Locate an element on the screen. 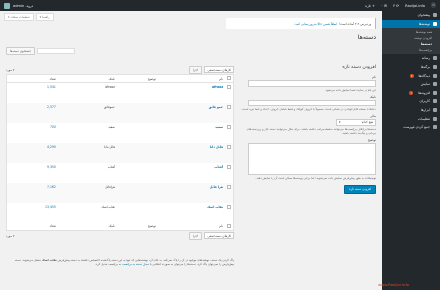 This screenshot has width=440, height=290. apply-button-bottom: اجرا is located at coordinates (195, 235).